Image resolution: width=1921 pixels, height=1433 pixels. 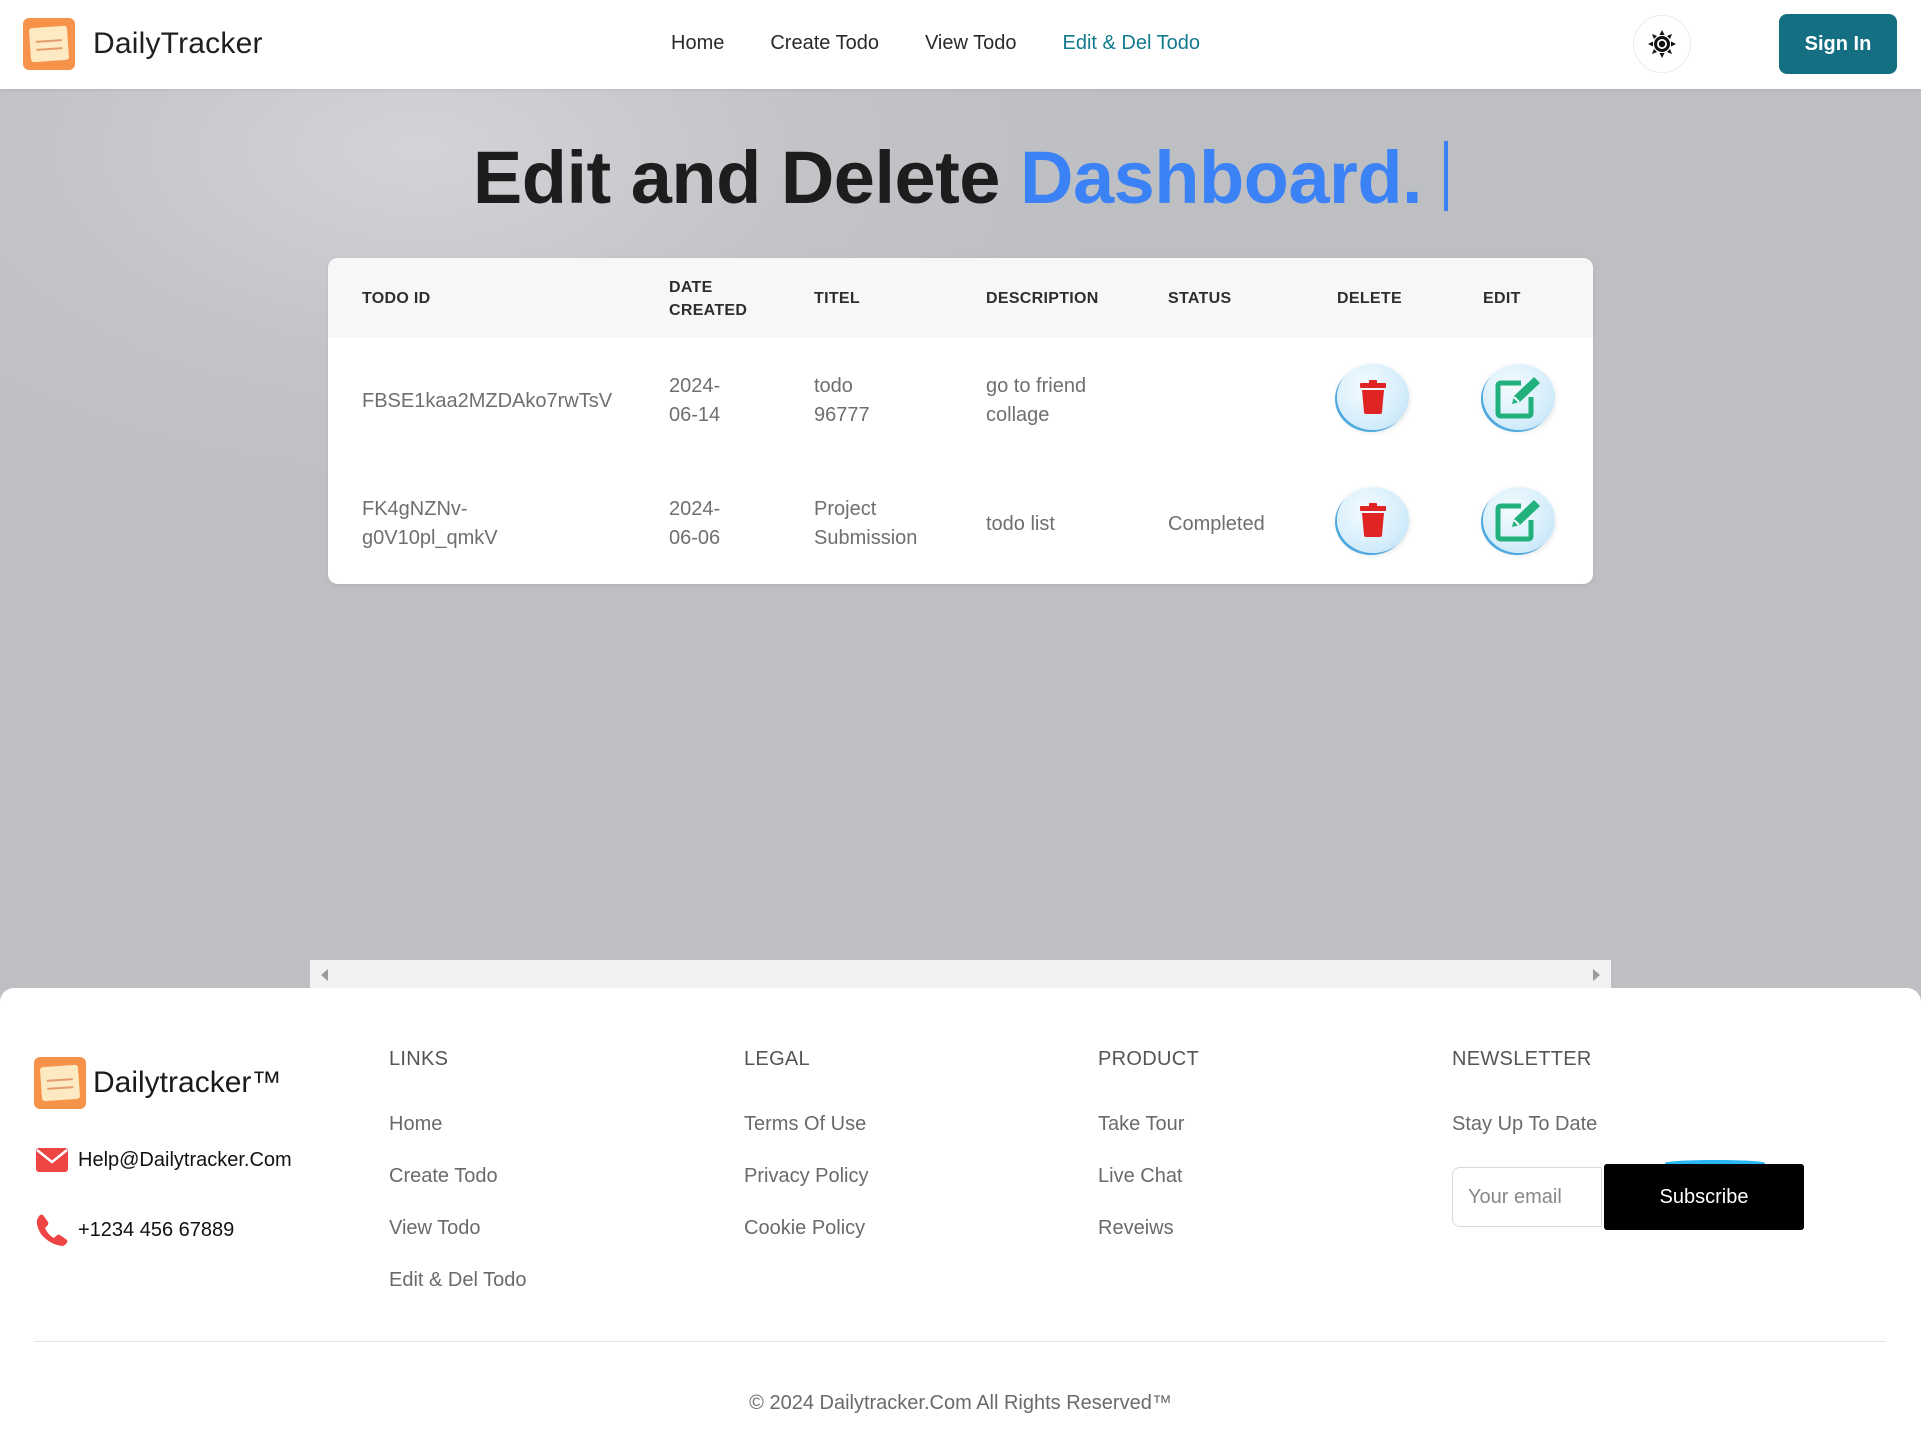 I want to click on cell-date-line2: 06-06, so click(x=695, y=538).